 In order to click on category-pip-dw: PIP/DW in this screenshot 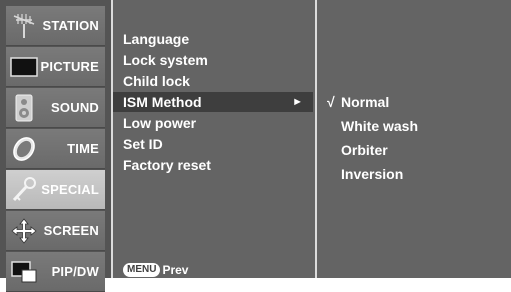, I will do `click(55, 272)`.